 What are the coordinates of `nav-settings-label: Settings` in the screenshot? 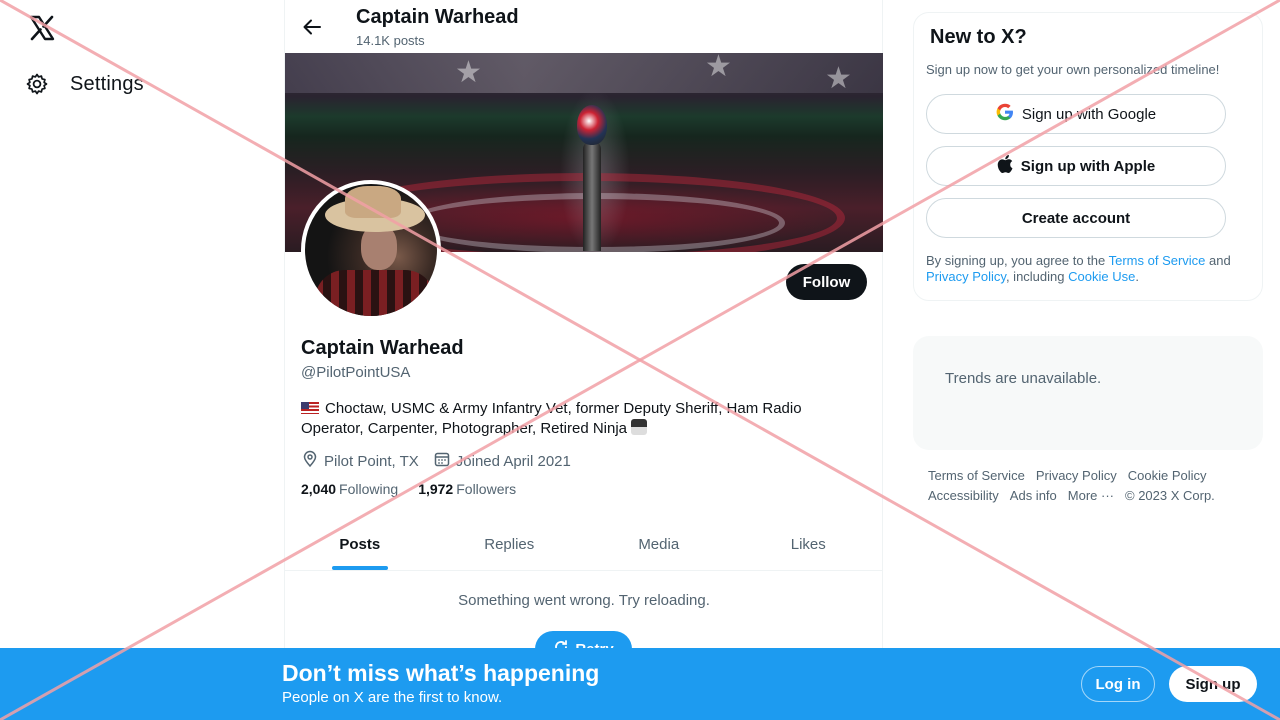 It's located at (107, 83).